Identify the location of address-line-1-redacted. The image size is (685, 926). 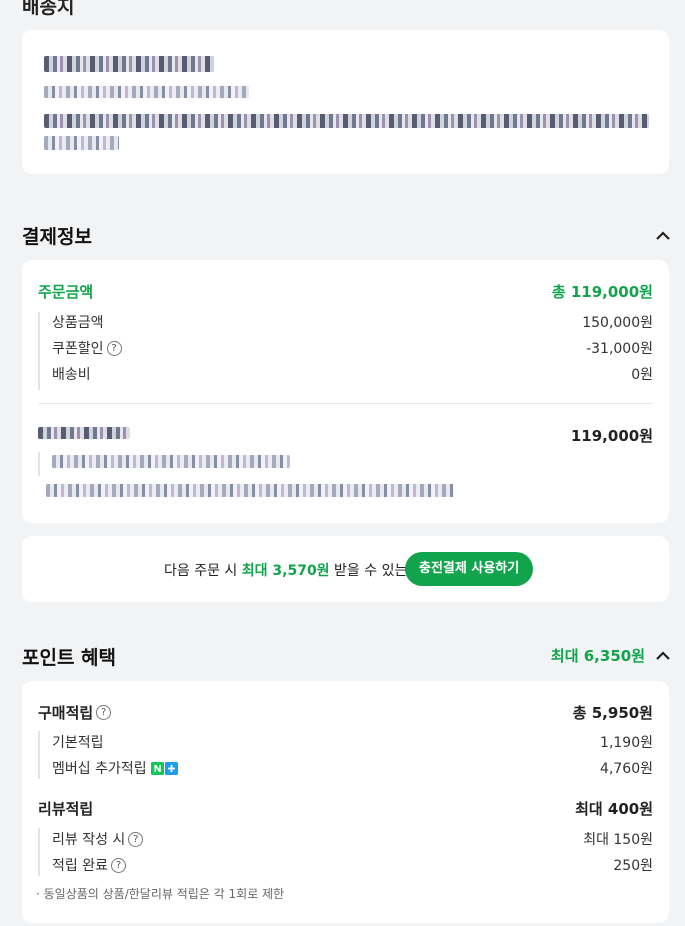
(346, 121).